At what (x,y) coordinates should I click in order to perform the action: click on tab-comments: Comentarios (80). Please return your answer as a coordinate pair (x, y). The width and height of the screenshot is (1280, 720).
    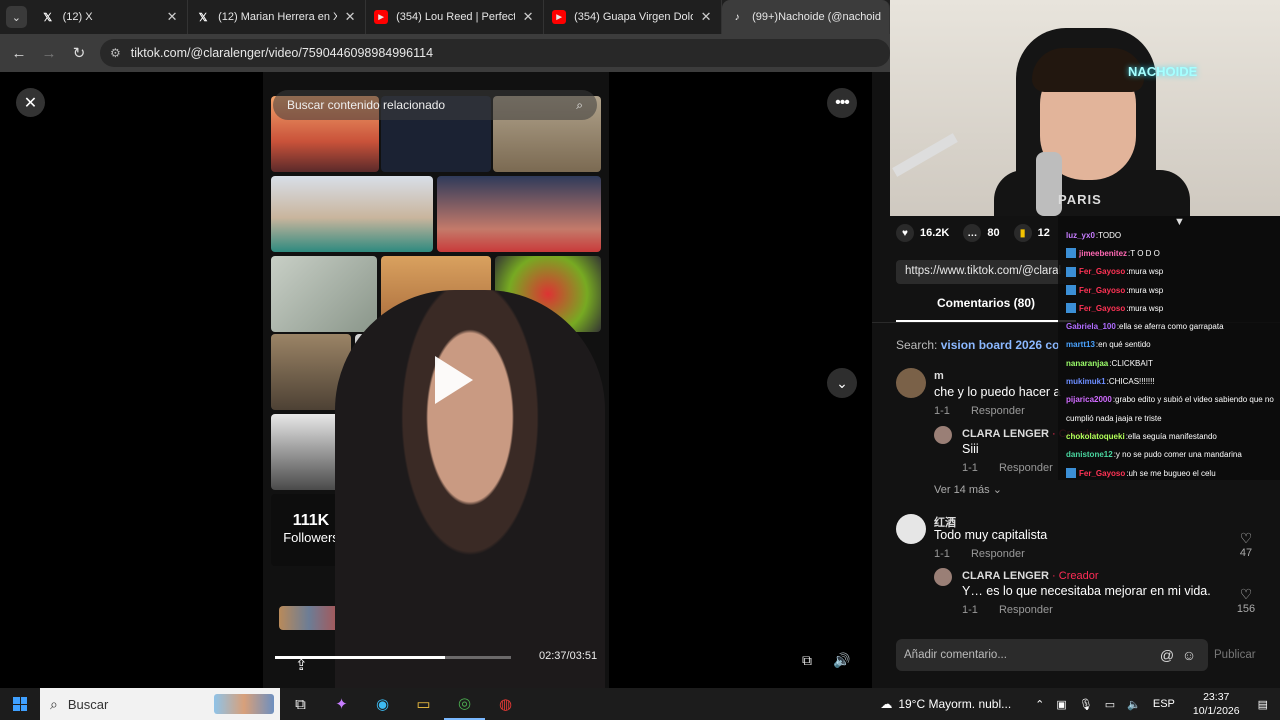
    Looking at the image, I should click on (986, 309).